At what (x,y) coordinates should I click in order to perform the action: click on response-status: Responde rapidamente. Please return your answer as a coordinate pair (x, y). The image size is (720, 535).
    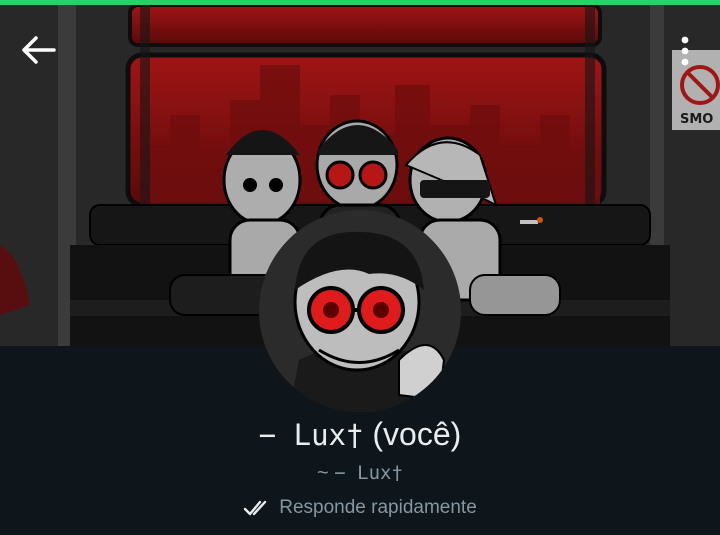
    Looking at the image, I should click on (360, 508).